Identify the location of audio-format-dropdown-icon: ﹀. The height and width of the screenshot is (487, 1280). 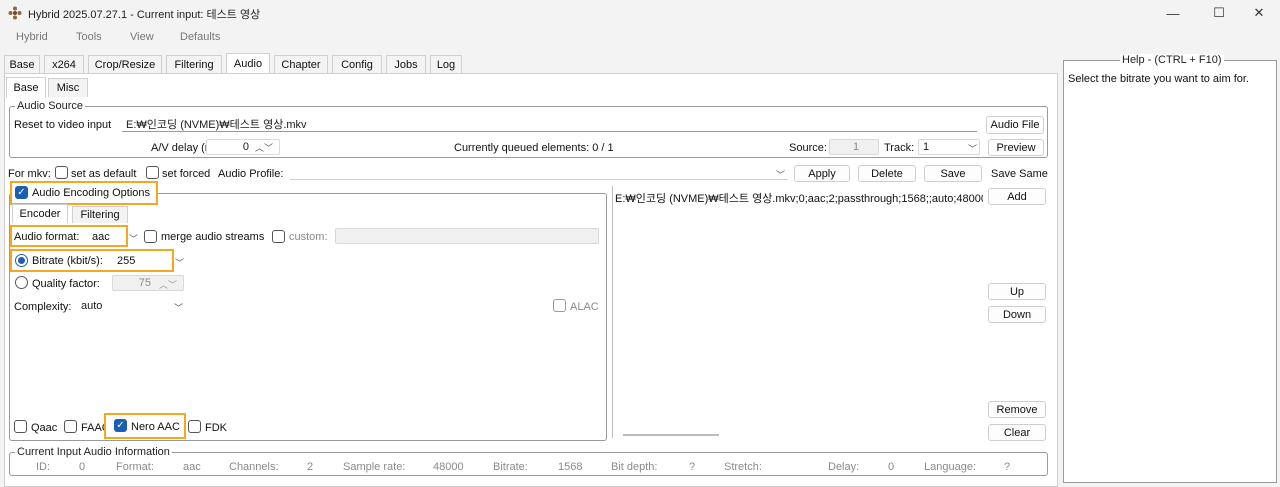
(133, 238).